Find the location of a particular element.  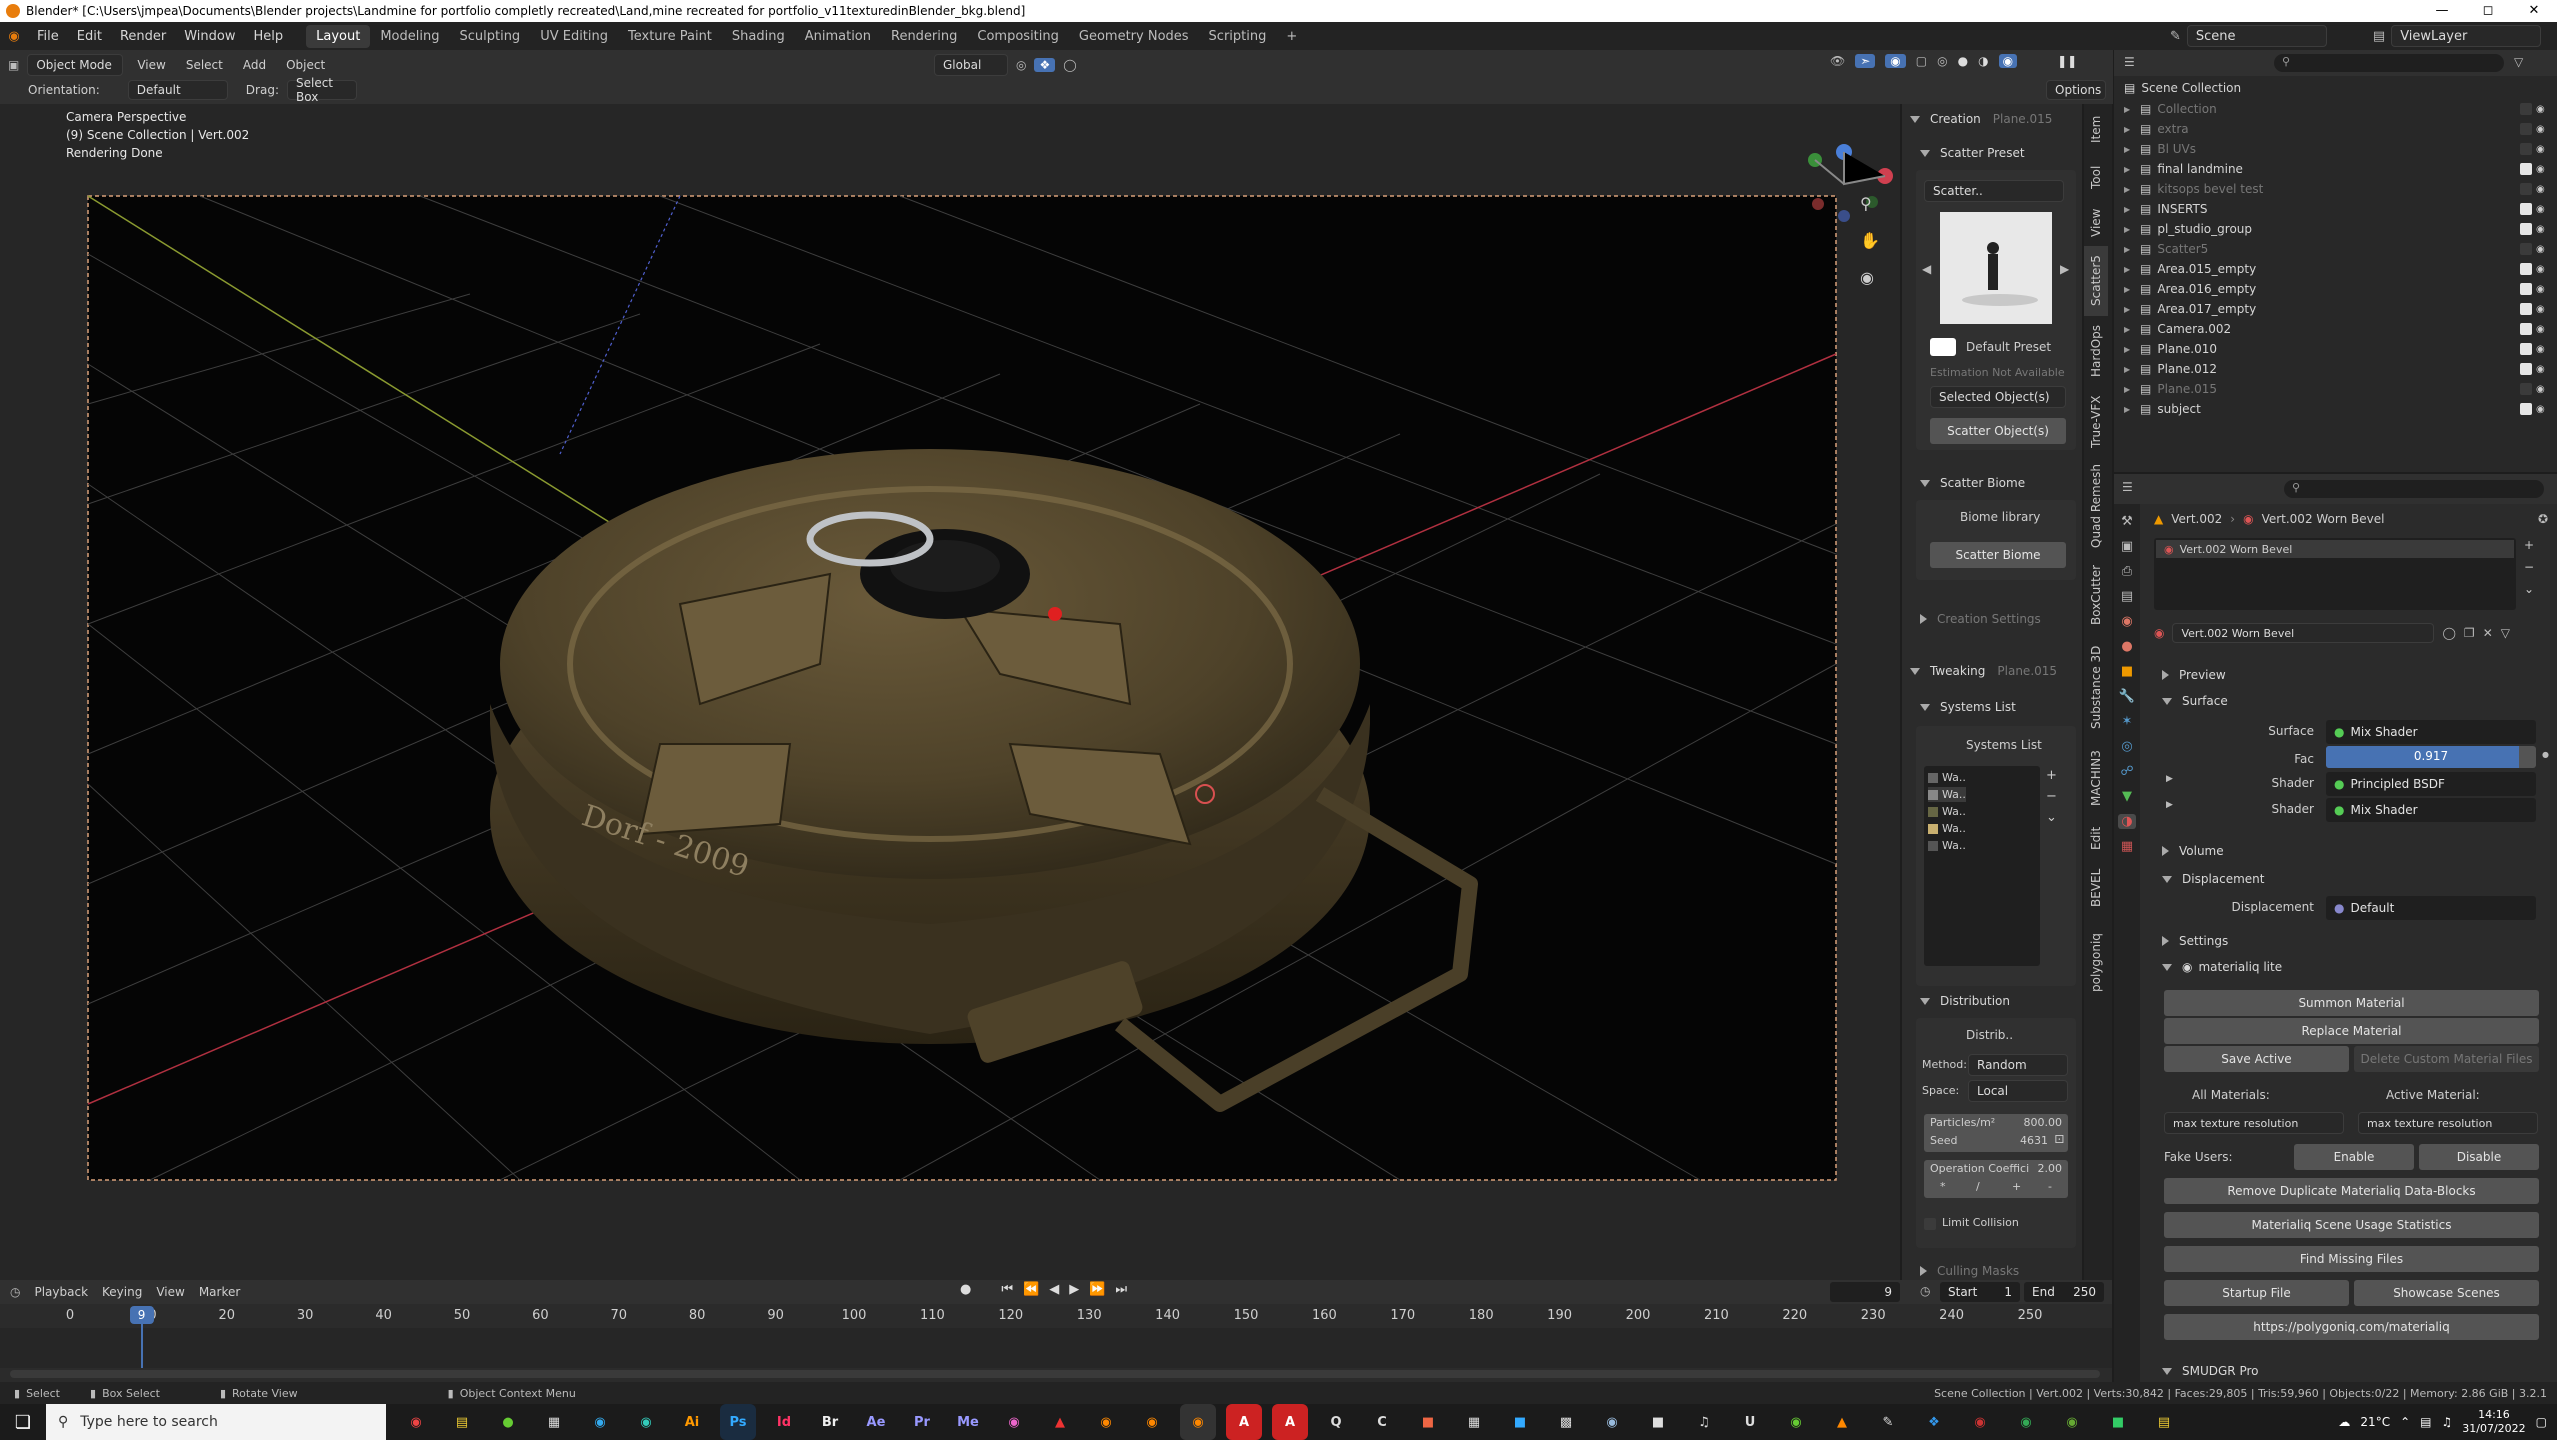

powerpoint-icon: ■ is located at coordinates (1428, 1422).